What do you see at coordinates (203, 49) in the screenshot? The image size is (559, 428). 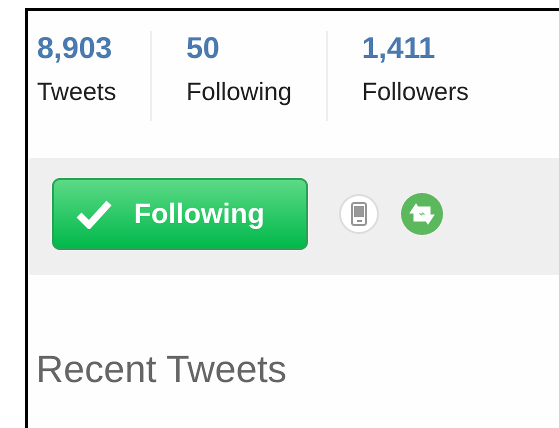 I see `stat-count: 50` at bounding box center [203, 49].